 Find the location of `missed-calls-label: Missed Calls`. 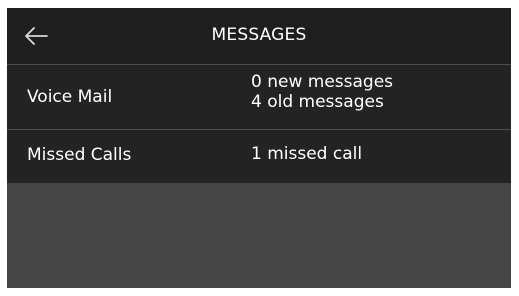

missed-calls-label: Missed Calls is located at coordinates (79, 155).